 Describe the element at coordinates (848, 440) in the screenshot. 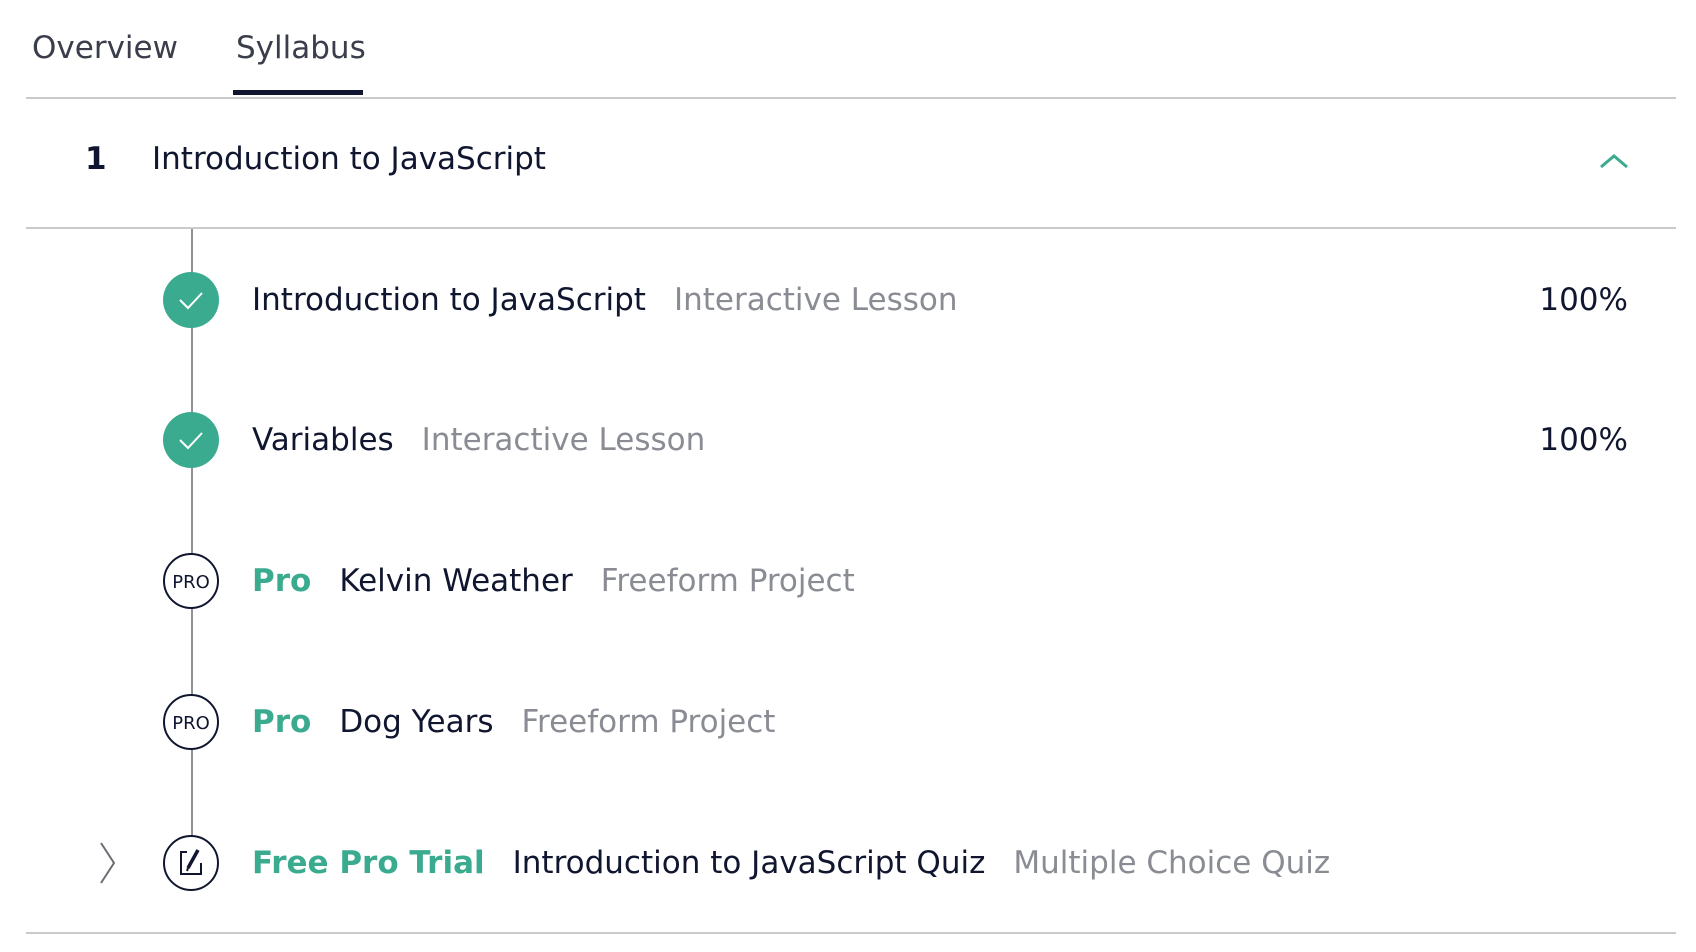

I see `lesson-row: Variables Interactive Lesson 100%` at that location.